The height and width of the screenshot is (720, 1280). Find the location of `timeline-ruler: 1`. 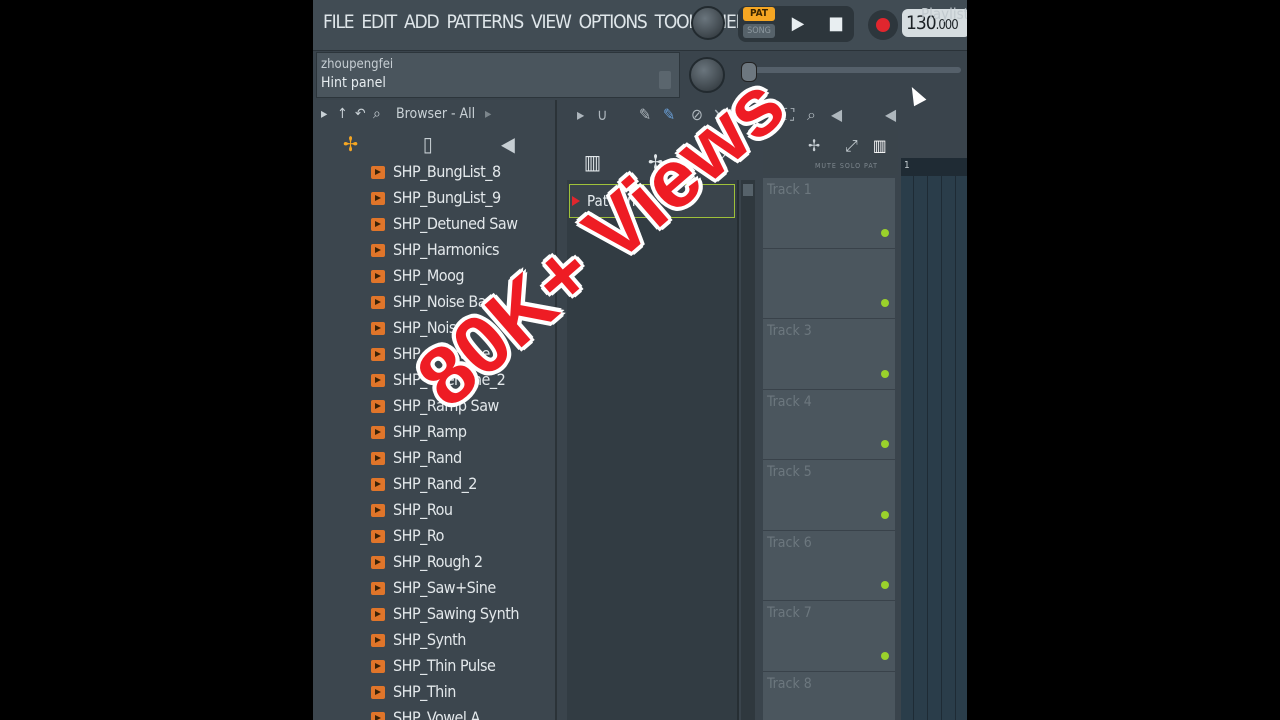

timeline-ruler: 1 is located at coordinates (934, 167).